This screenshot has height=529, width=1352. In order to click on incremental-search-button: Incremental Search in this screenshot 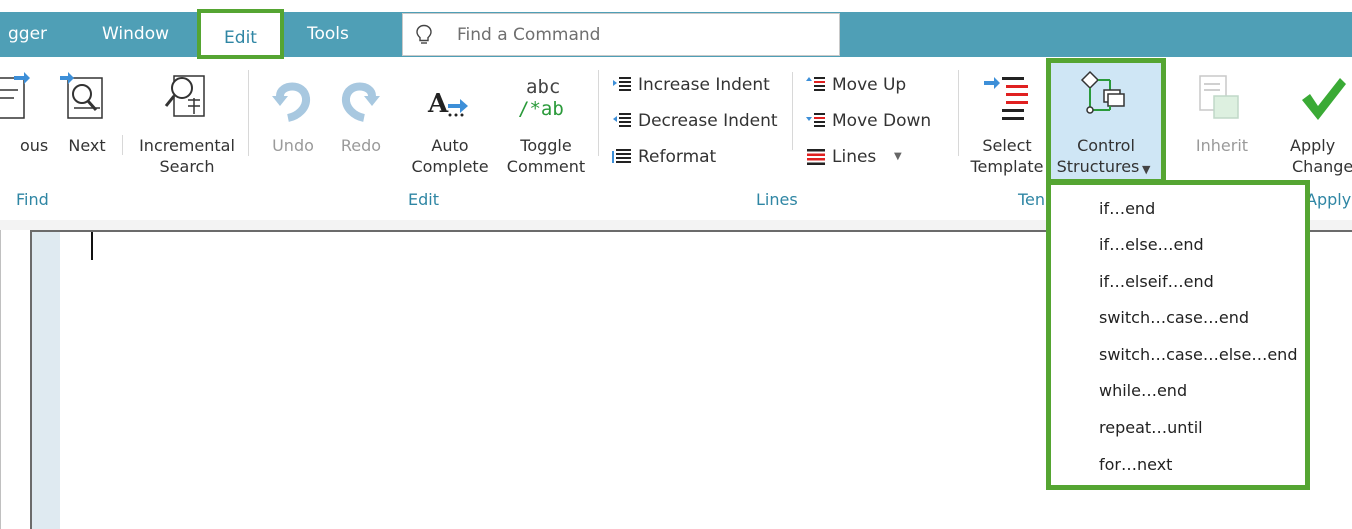, I will do `click(187, 125)`.